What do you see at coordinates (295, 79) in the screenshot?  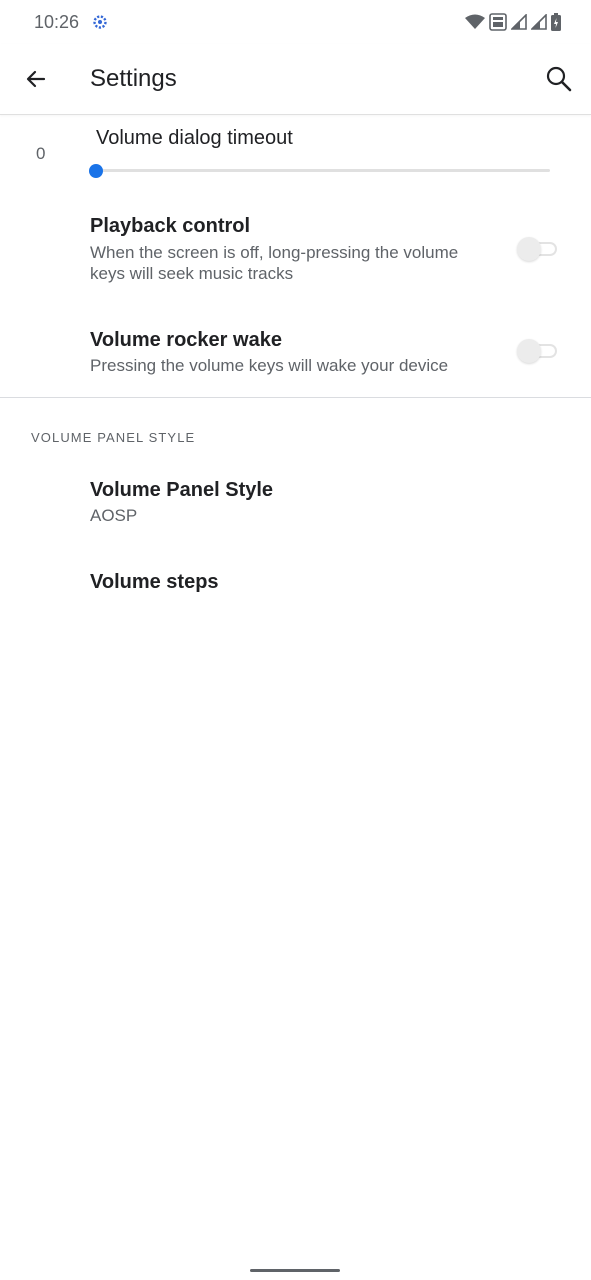 I see `app-bar: Settings` at bounding box center [295, 79].